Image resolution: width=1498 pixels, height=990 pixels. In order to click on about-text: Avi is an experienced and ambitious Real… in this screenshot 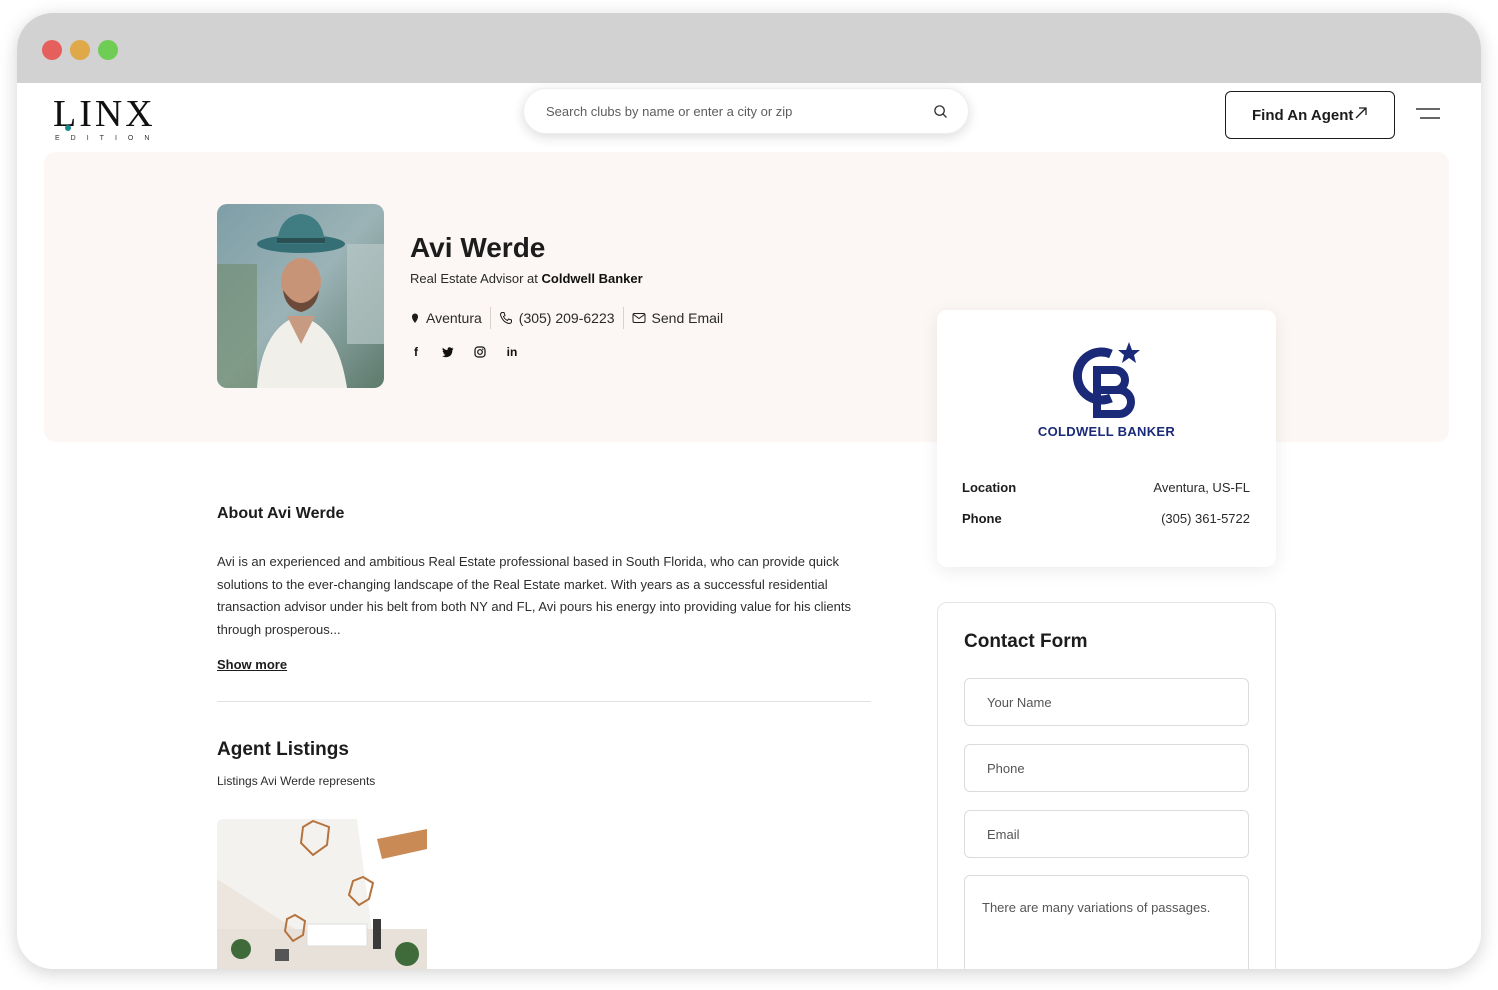, I will do `click(534, 595)`.